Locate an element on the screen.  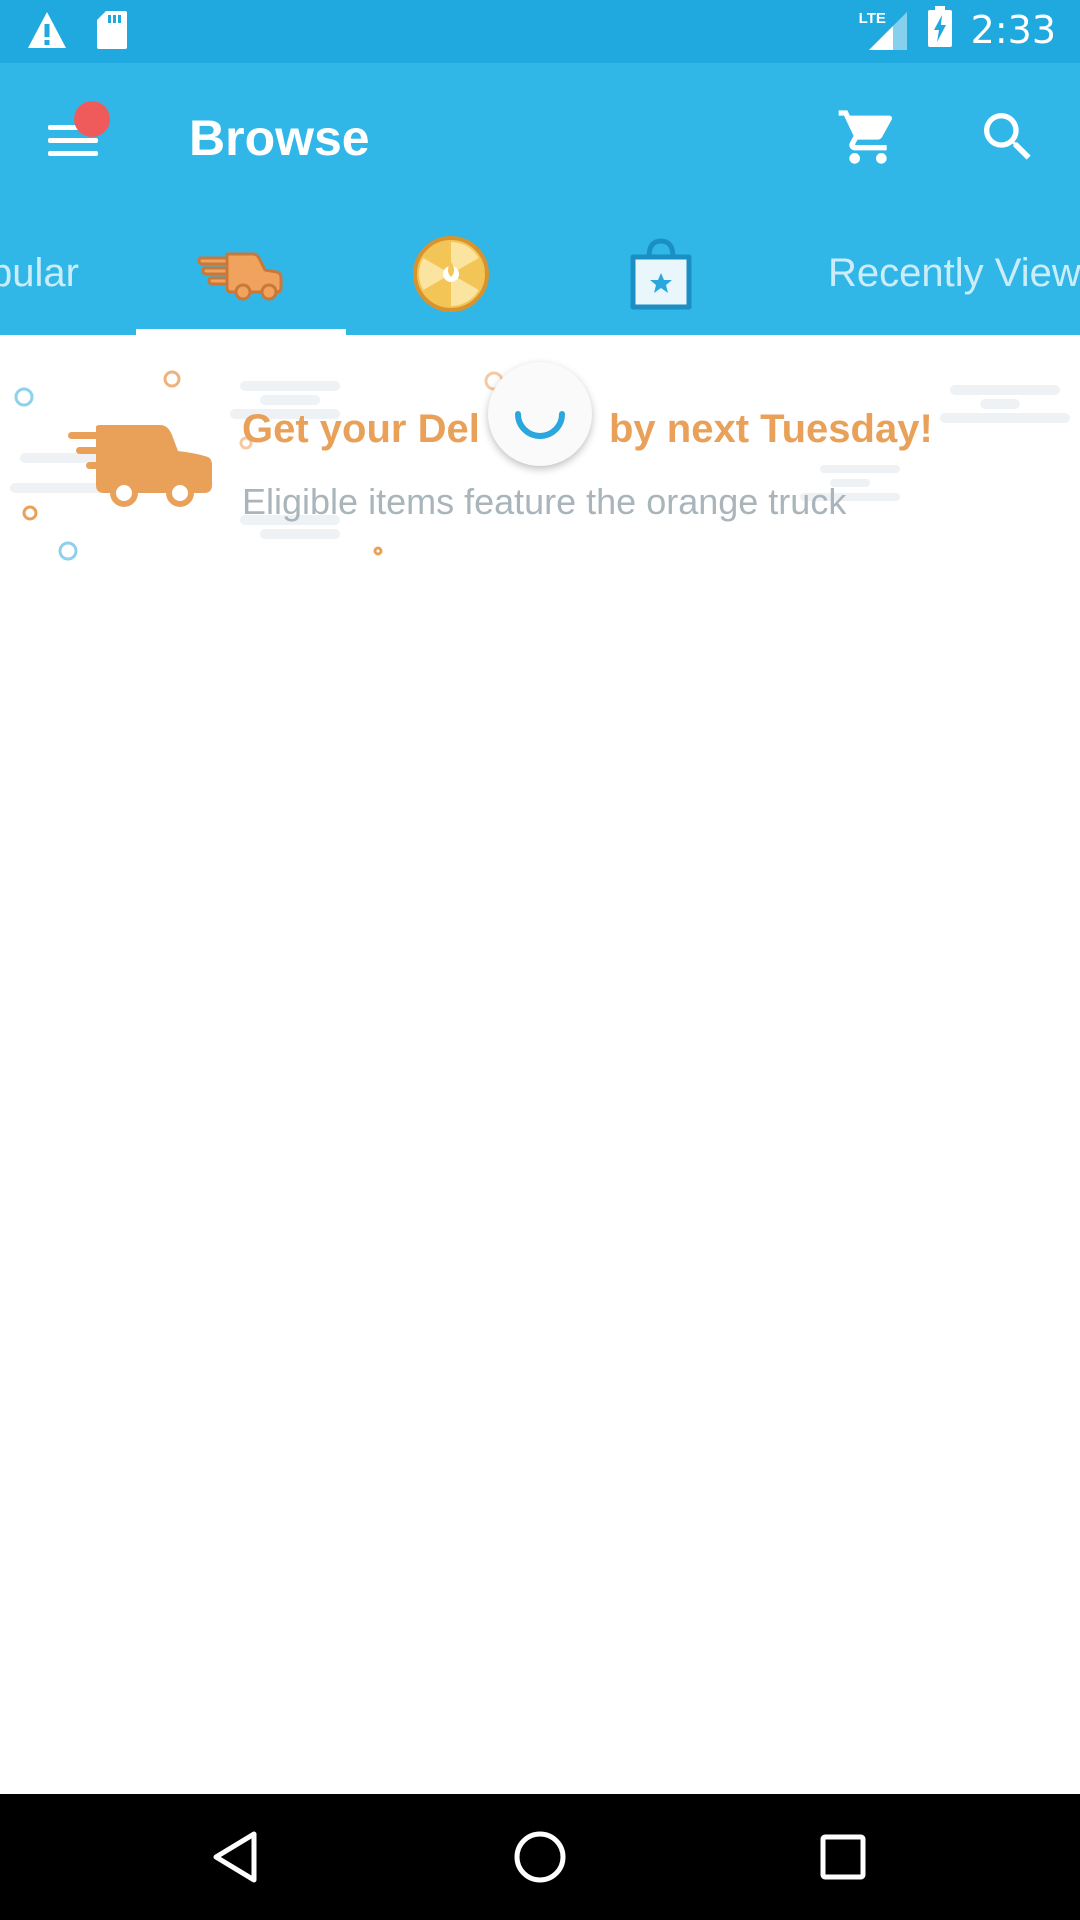
cart-button is located at coordinates (868, 137).